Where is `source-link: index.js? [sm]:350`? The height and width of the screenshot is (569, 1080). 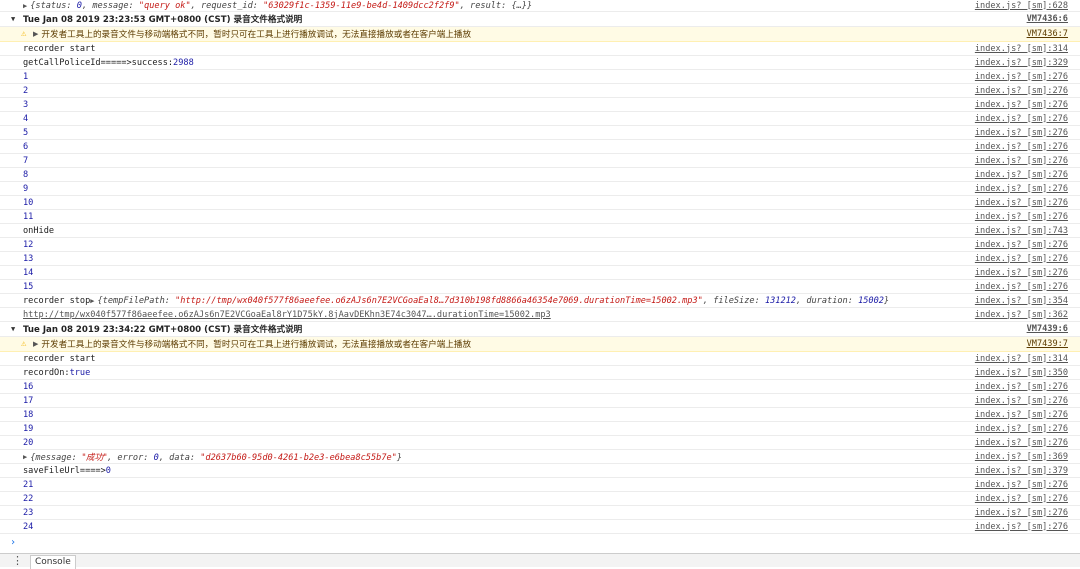 source-link: index.js? [sm]:350 is located at coordinates (1021, 372).